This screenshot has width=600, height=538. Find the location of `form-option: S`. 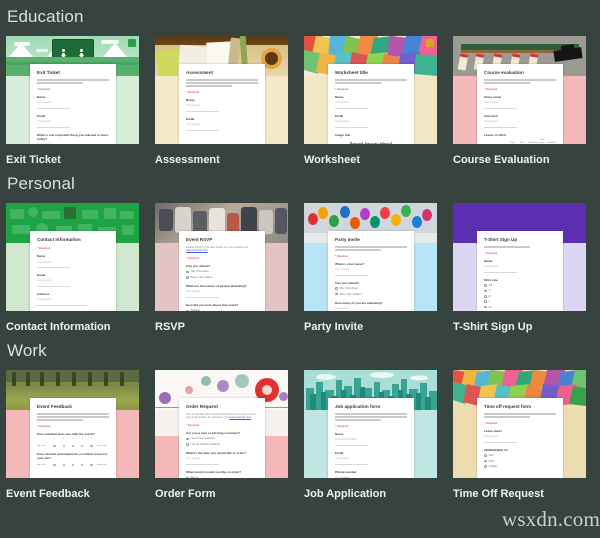

form-option: S is located at coordinates (520, 290).